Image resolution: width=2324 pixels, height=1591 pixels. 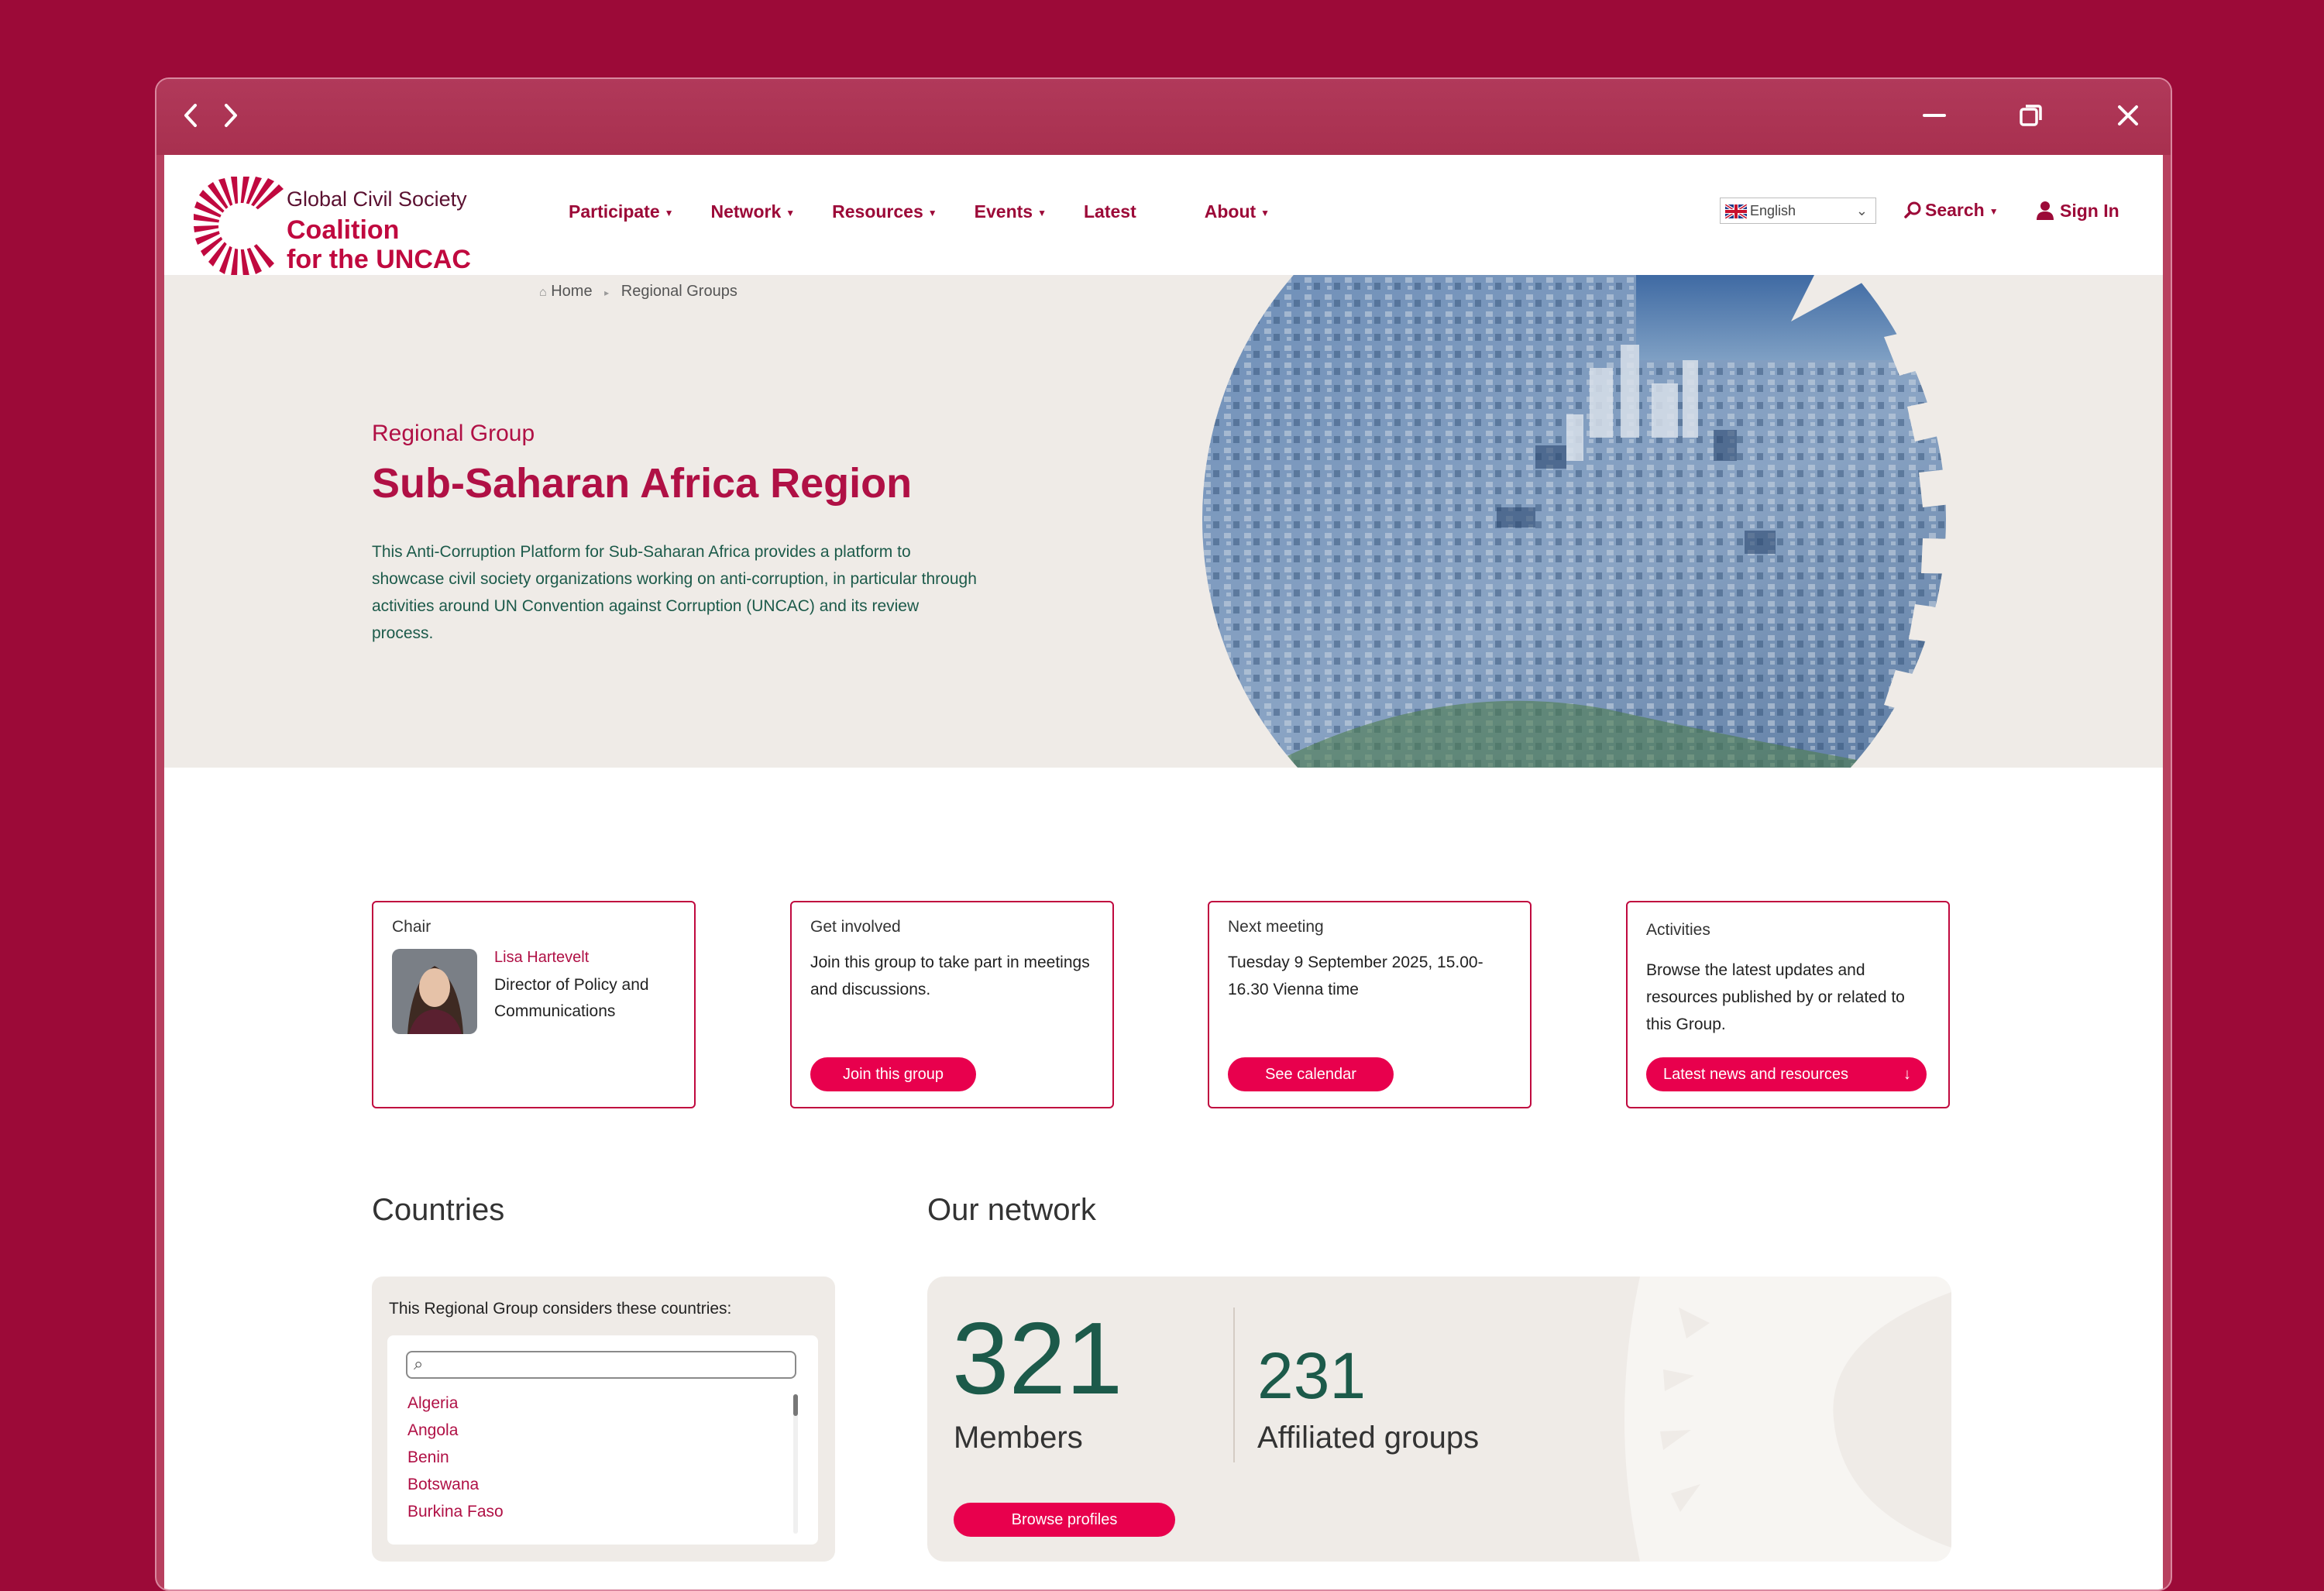 I want to click on search-button: Search ▼, so click(x=1951, y=210).